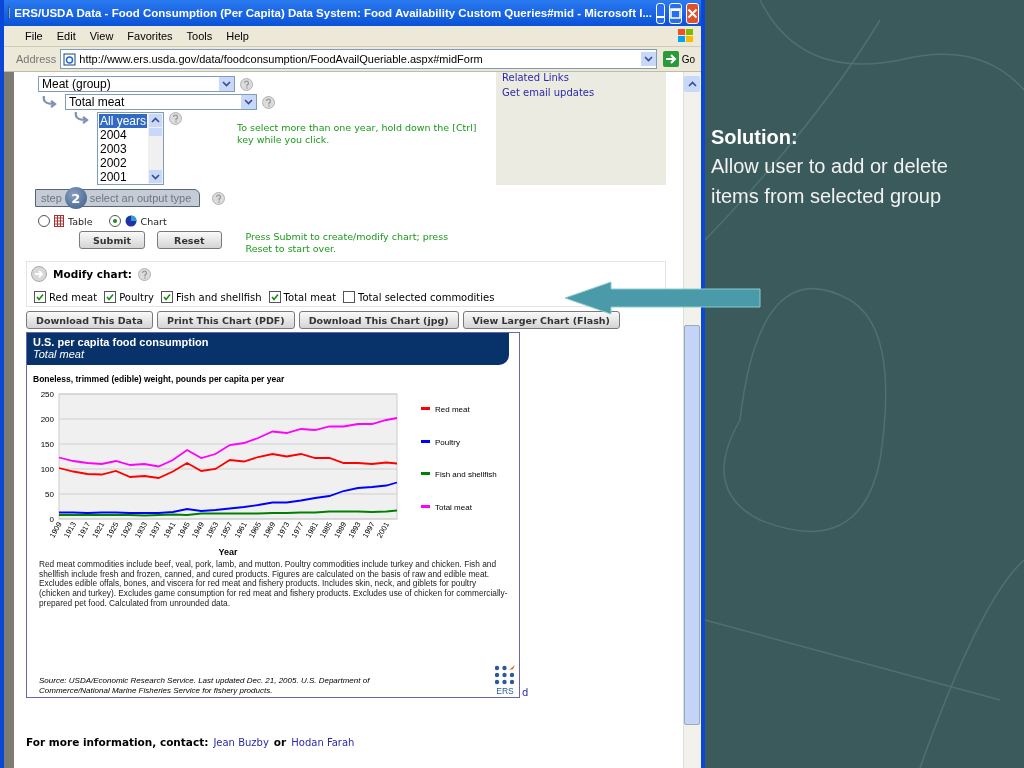  Describe the element at coordinates (310, 297) in the screenshot. I see `checkbox-label: Total meat` at that location.